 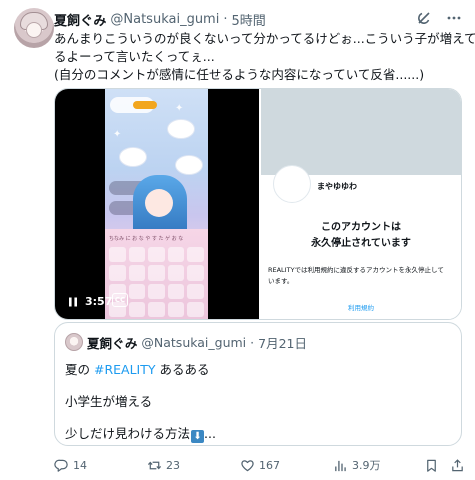 What do you see at coordinates (340, 465) in the screenshot?
I see `views-icon` at bounding box center [340, 465].